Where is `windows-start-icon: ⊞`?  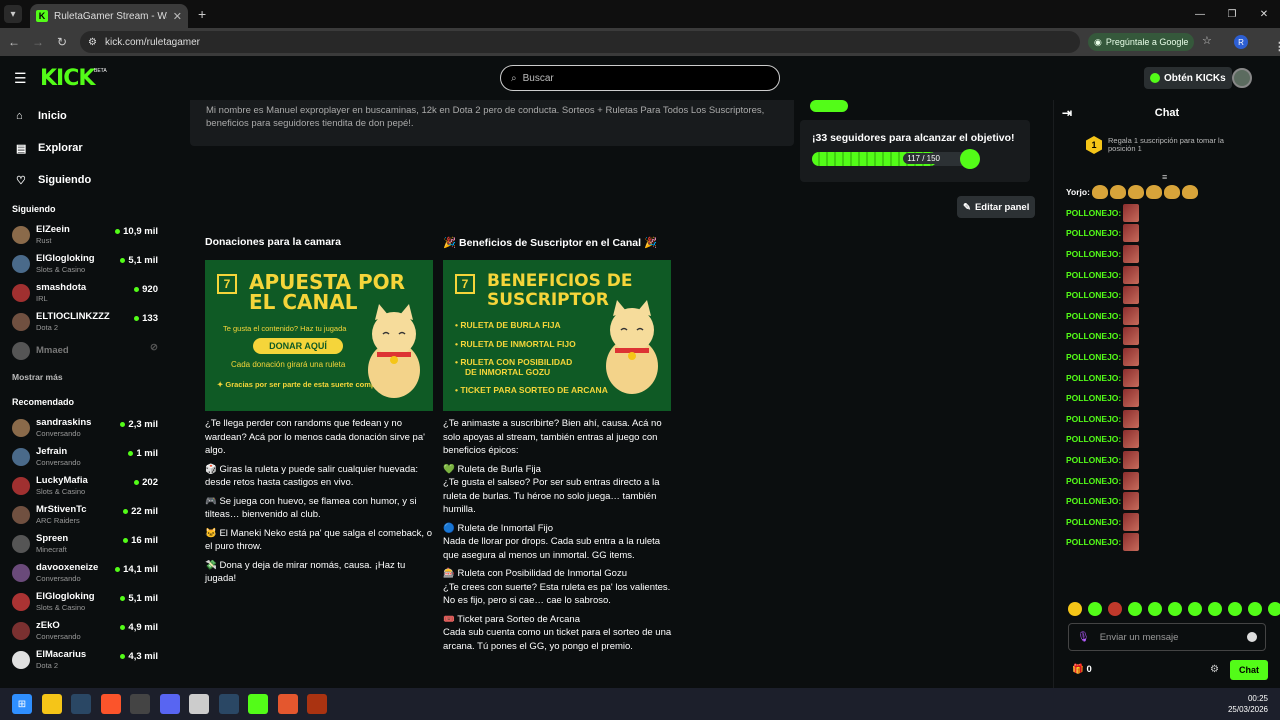 windows-start-icon: ⊞ is located at coordinates (22, 704).